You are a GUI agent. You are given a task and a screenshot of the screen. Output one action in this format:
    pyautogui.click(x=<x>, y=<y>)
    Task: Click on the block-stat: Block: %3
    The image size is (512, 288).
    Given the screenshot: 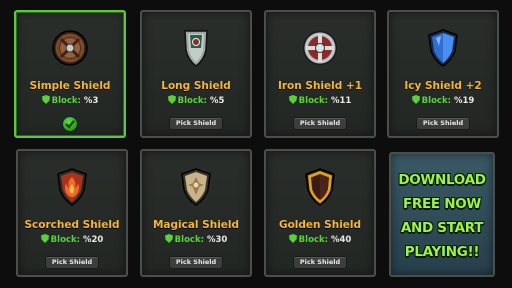 What is the action you would take?
    pyautogui.click(x=70, y=100)
    